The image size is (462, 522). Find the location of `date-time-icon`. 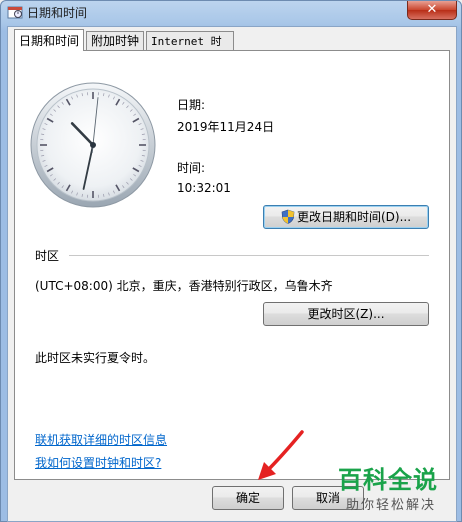

date-time-icon is located at coordinates (15, 12).